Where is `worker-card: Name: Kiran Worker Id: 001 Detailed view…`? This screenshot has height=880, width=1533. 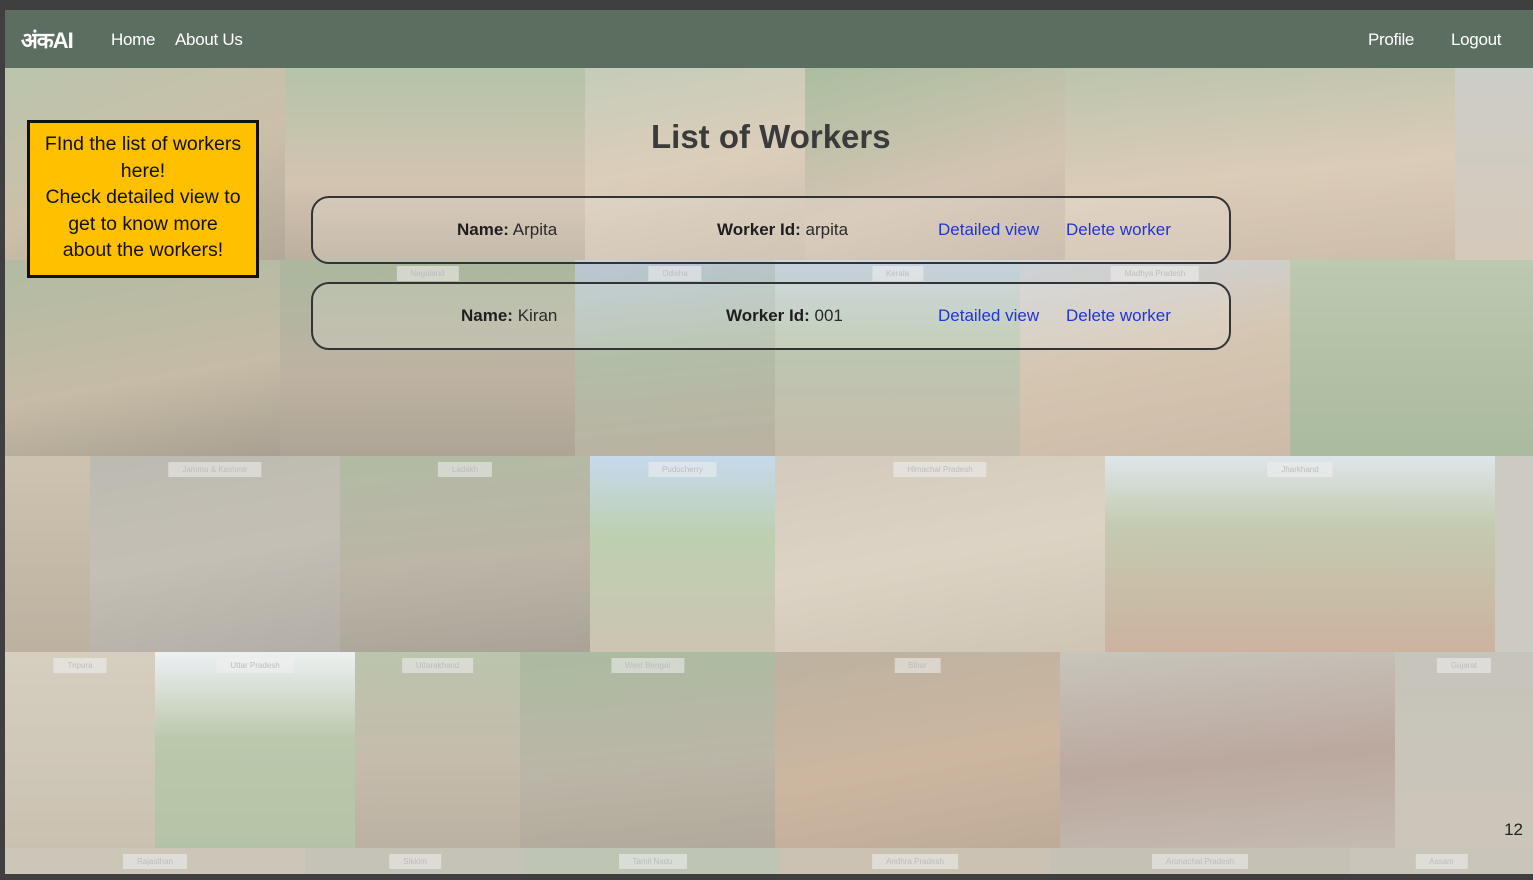 worker-card: Name: Kiran Worker Id: 001 Detailed view… is located at coordinates (771, 316).